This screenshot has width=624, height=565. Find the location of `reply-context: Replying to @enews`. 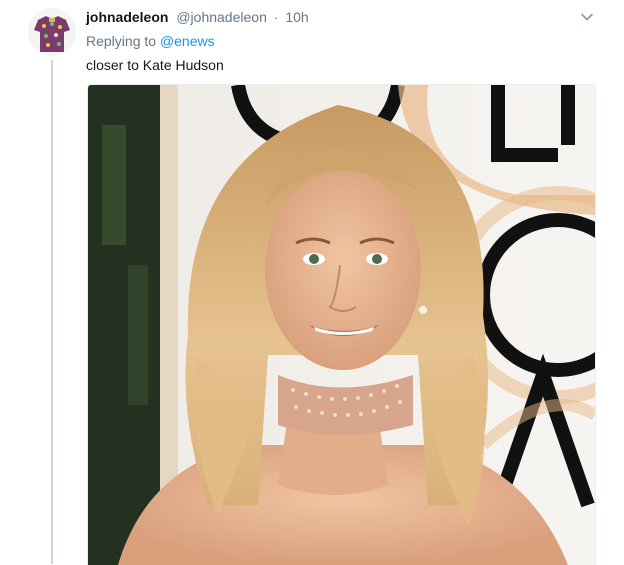

reply-context: Replying to @enews is located at coordinates (150, 41).